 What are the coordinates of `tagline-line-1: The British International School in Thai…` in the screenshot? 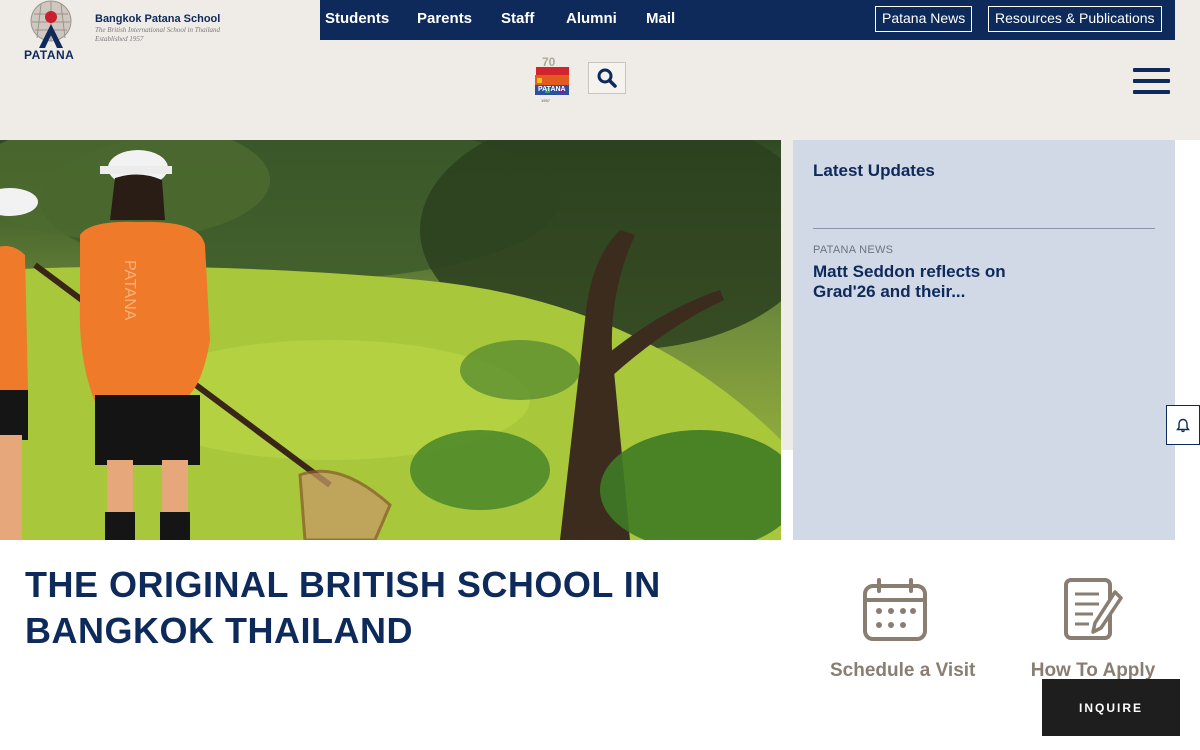 It's located at (158, 30).